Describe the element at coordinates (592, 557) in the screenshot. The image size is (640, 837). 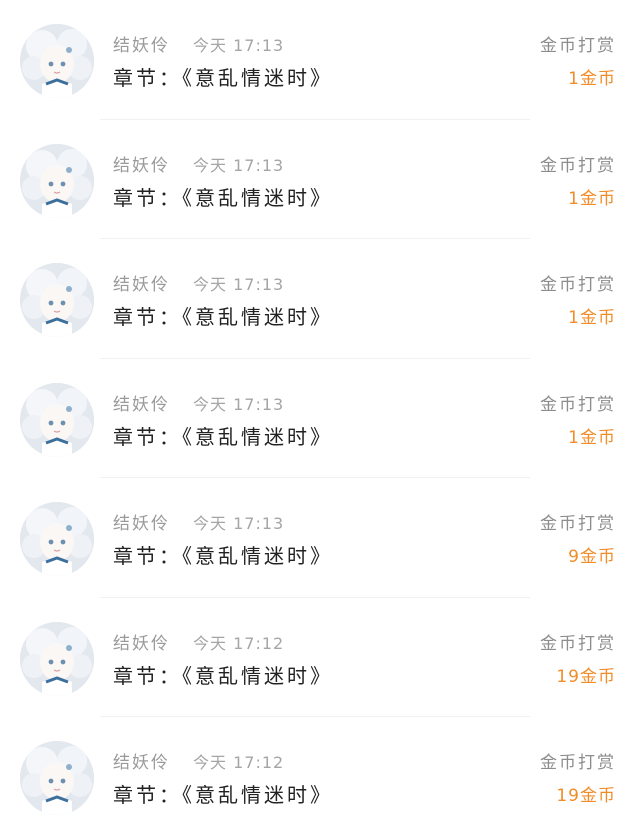
I see `reward-amount: 9金币` at that location.